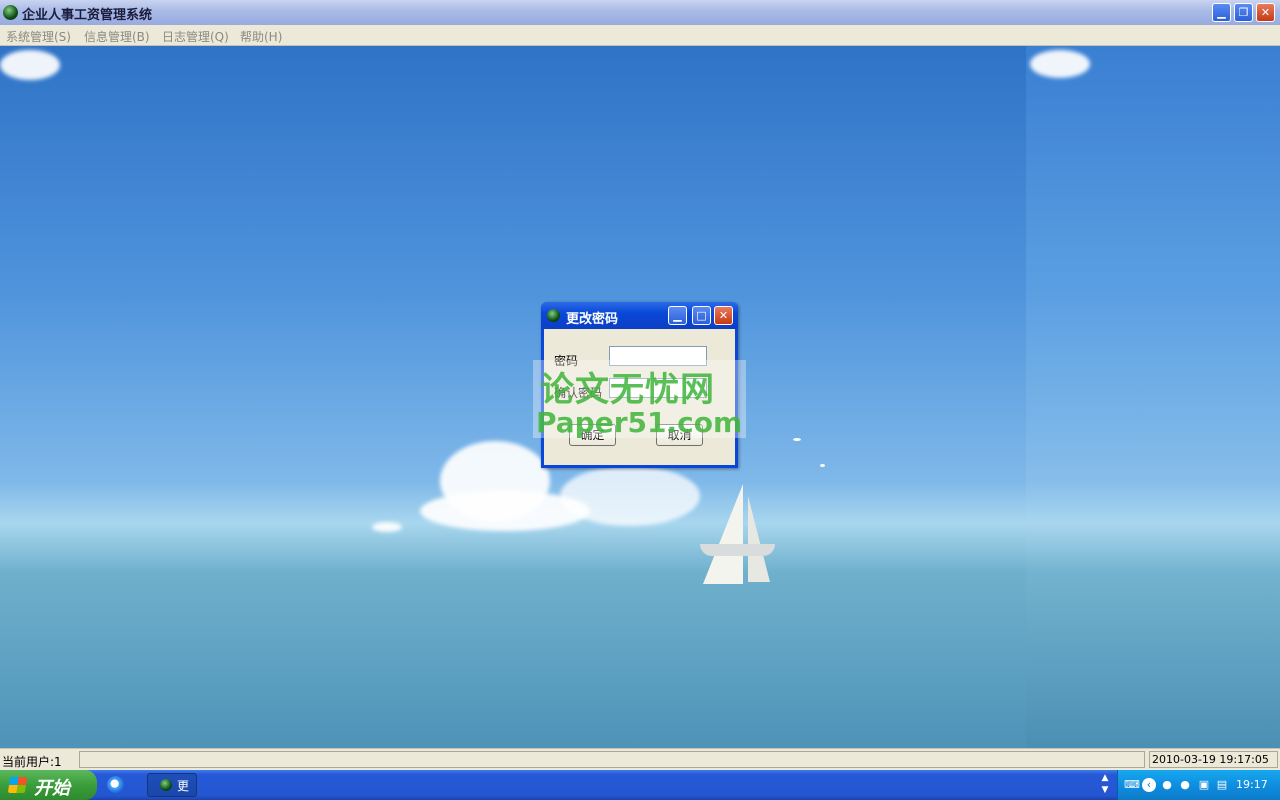 The height and width of the screenshot is (800, 1280). What do you see at coordinates (1222, 785) in the screenshot?
I see `network-icon: ▤` at bounding box center [1222, 785].